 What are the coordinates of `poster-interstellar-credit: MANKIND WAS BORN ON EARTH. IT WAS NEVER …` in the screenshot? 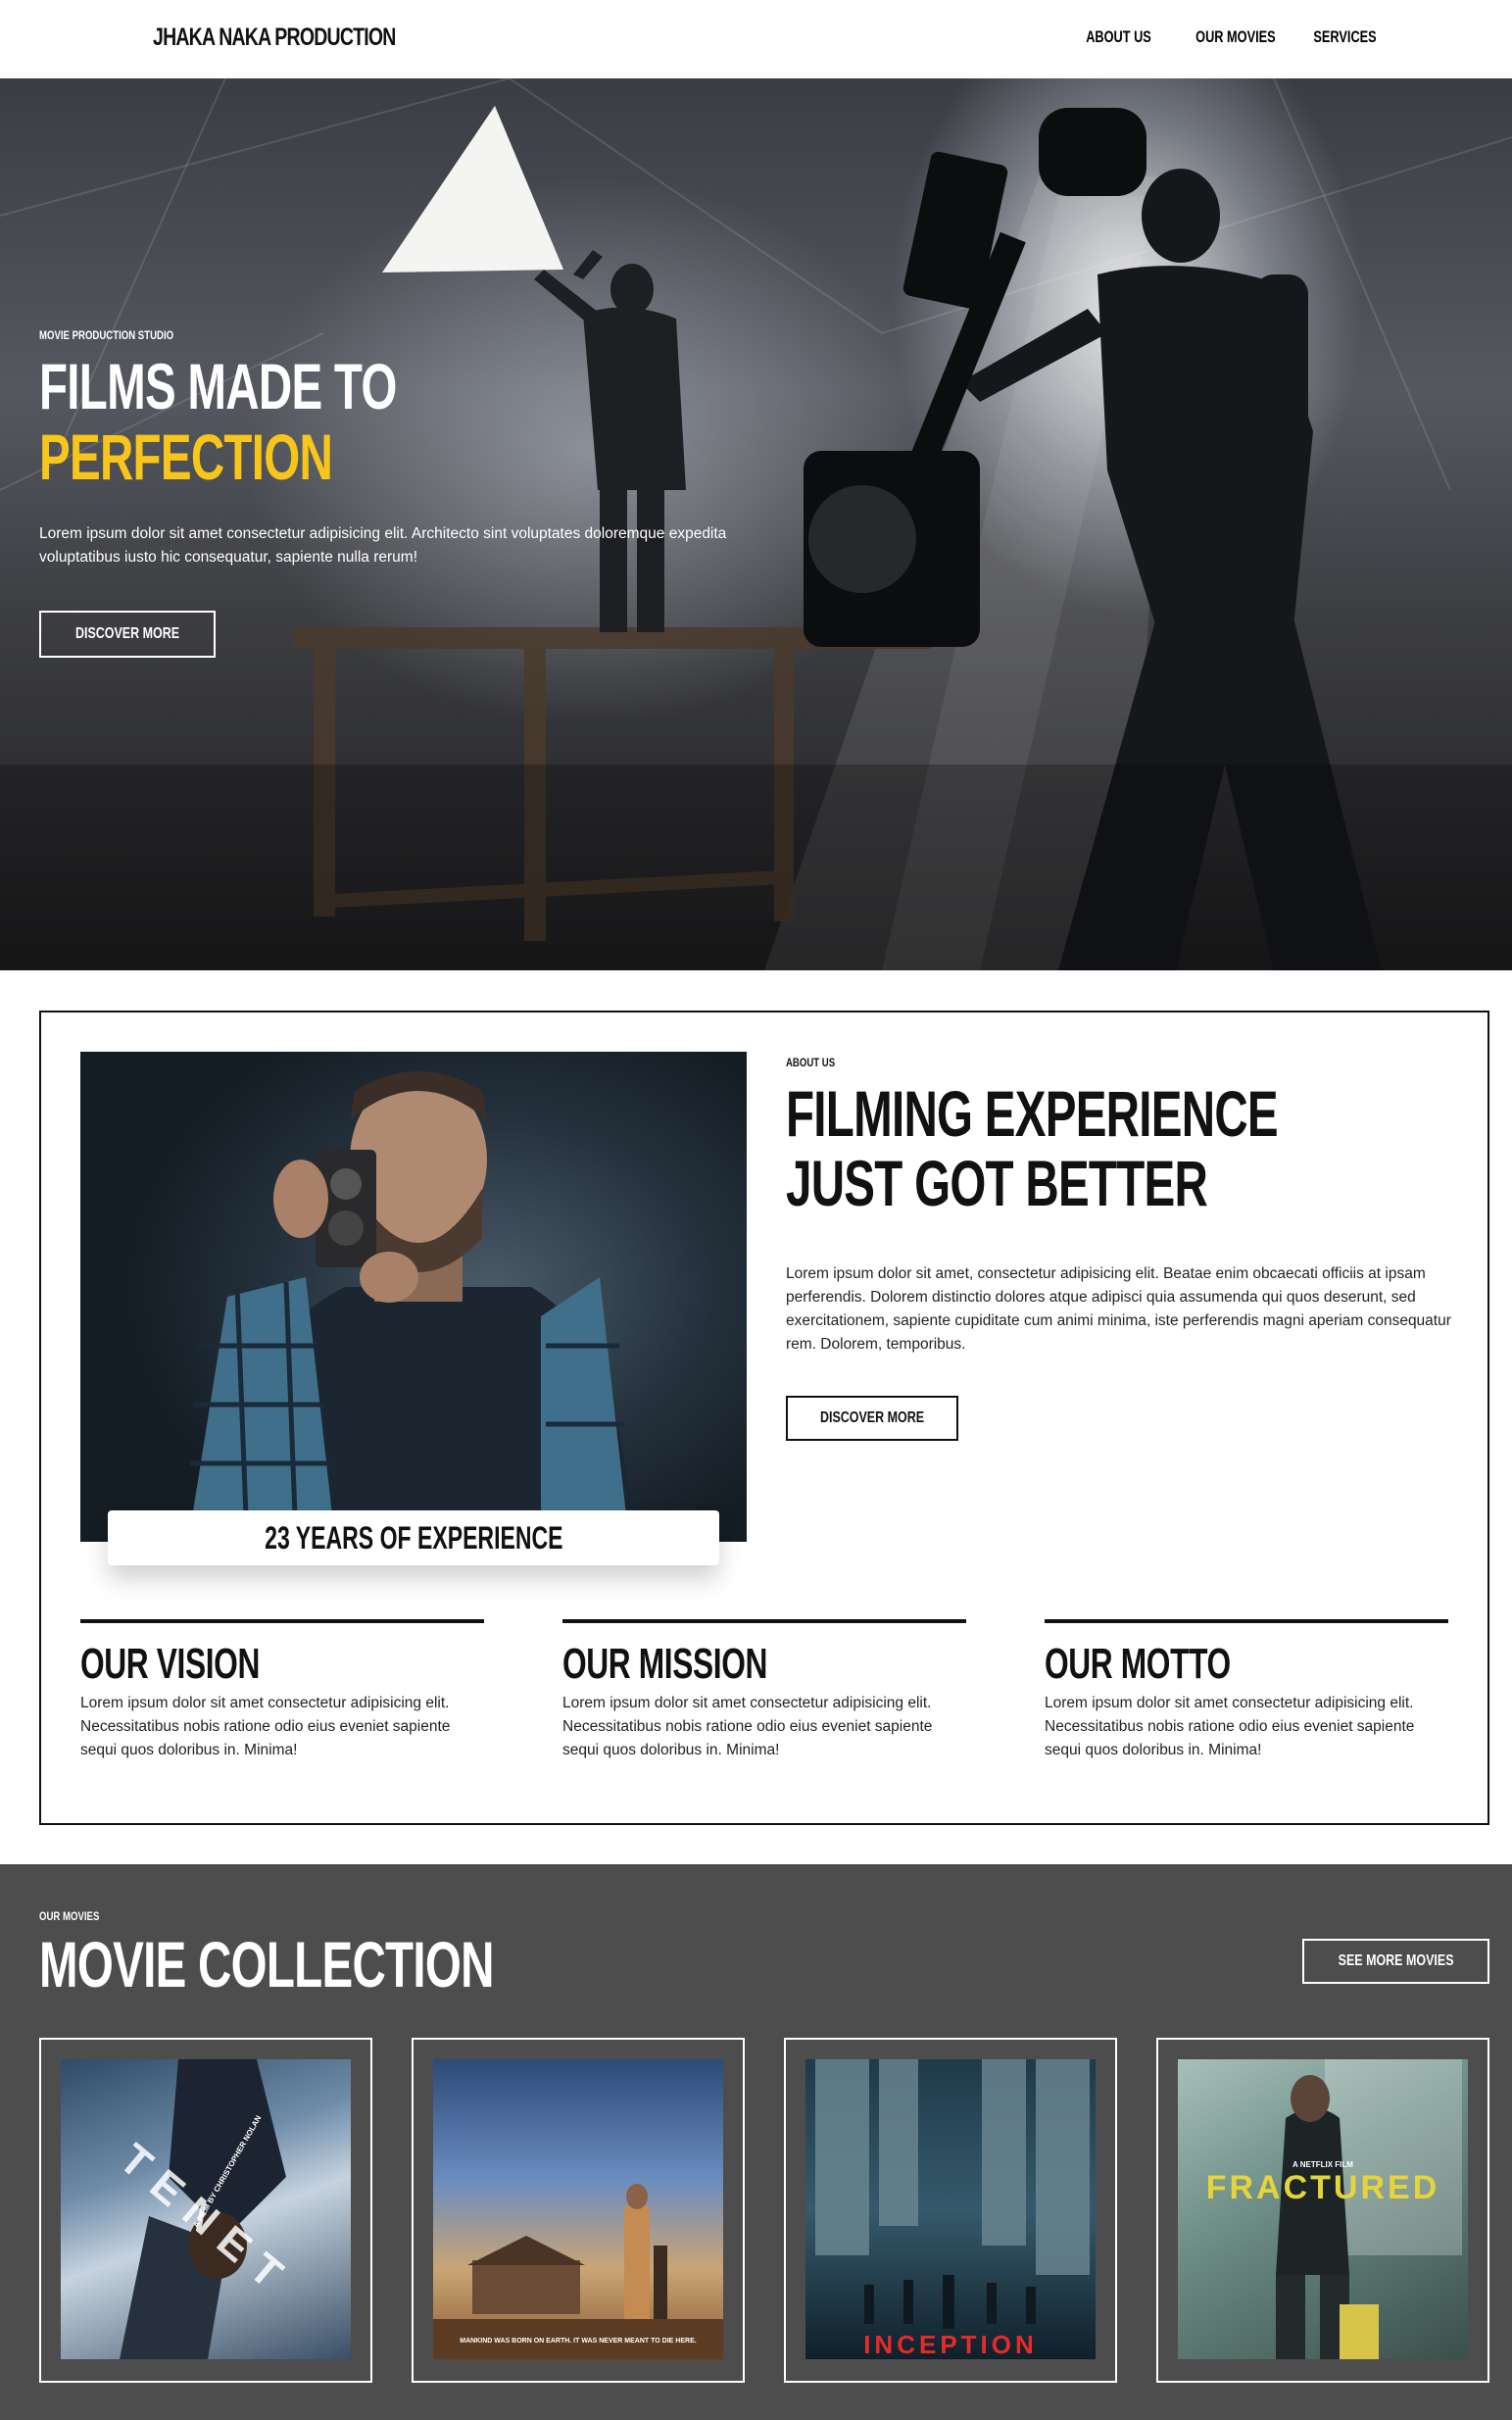 It's located at (579, 2341).